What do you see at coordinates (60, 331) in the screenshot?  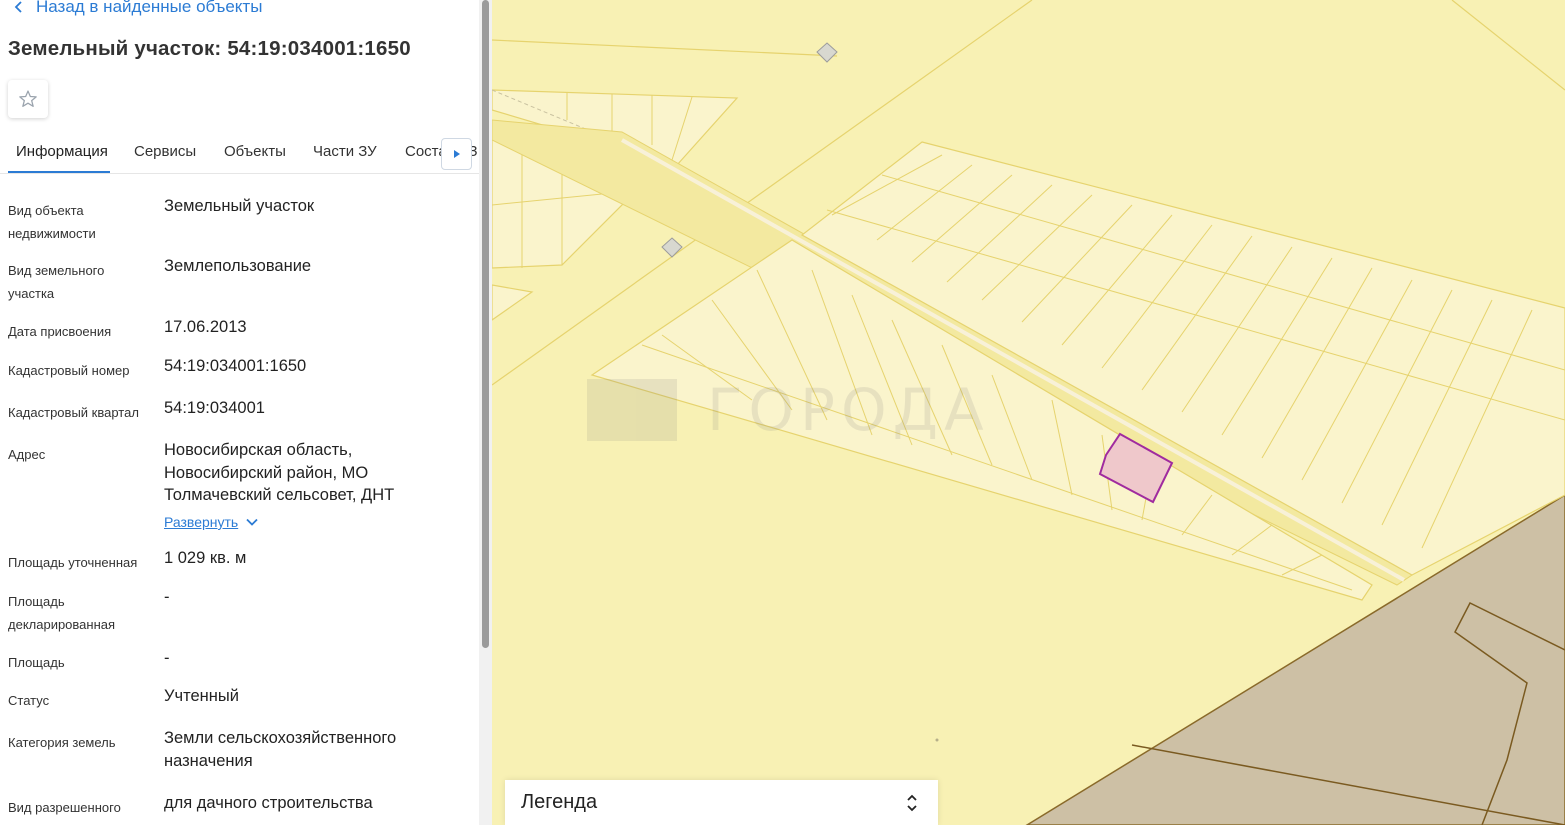 I see `info-label: Дата присвоения` at bounding box center [60, 331].